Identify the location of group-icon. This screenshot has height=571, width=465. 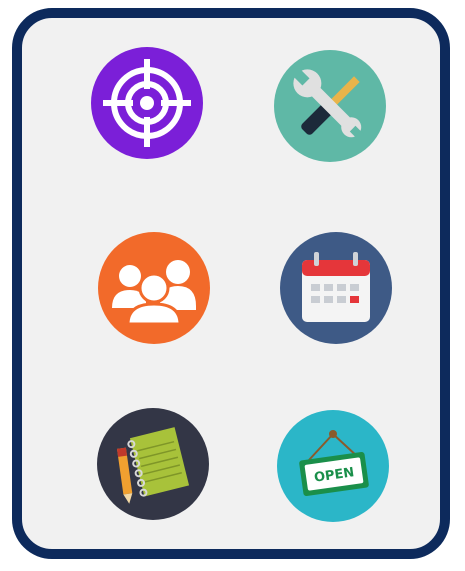
(154, 288).